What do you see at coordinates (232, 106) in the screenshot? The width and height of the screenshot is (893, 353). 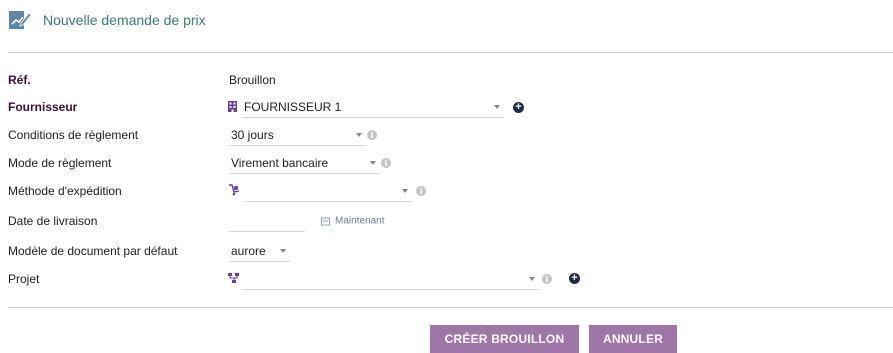 I see `building-icon` at bounding box center [232, 106].